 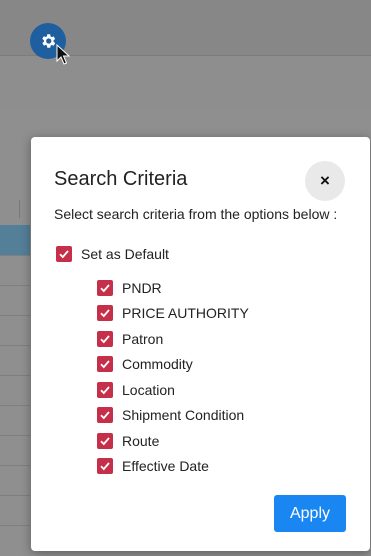 What do you see at coordinates (143, 339) in the screenshot?
I see `checkbox-label: Patron` at bounding box center [143, 339].